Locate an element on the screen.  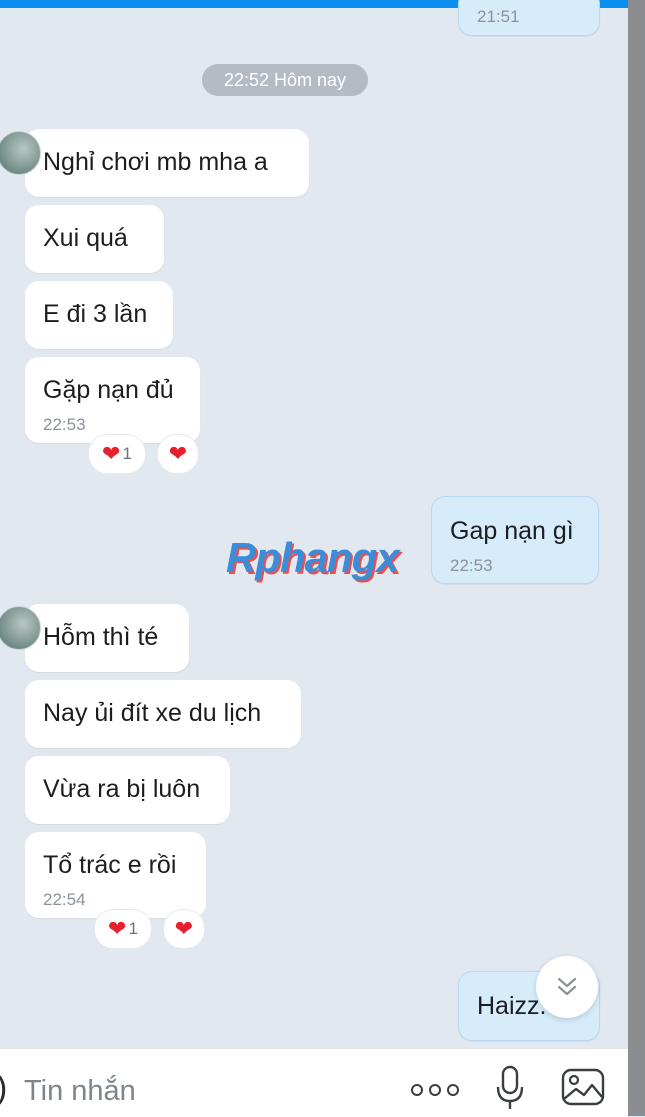
microphone-icon is located at coordinates (510, 1088).